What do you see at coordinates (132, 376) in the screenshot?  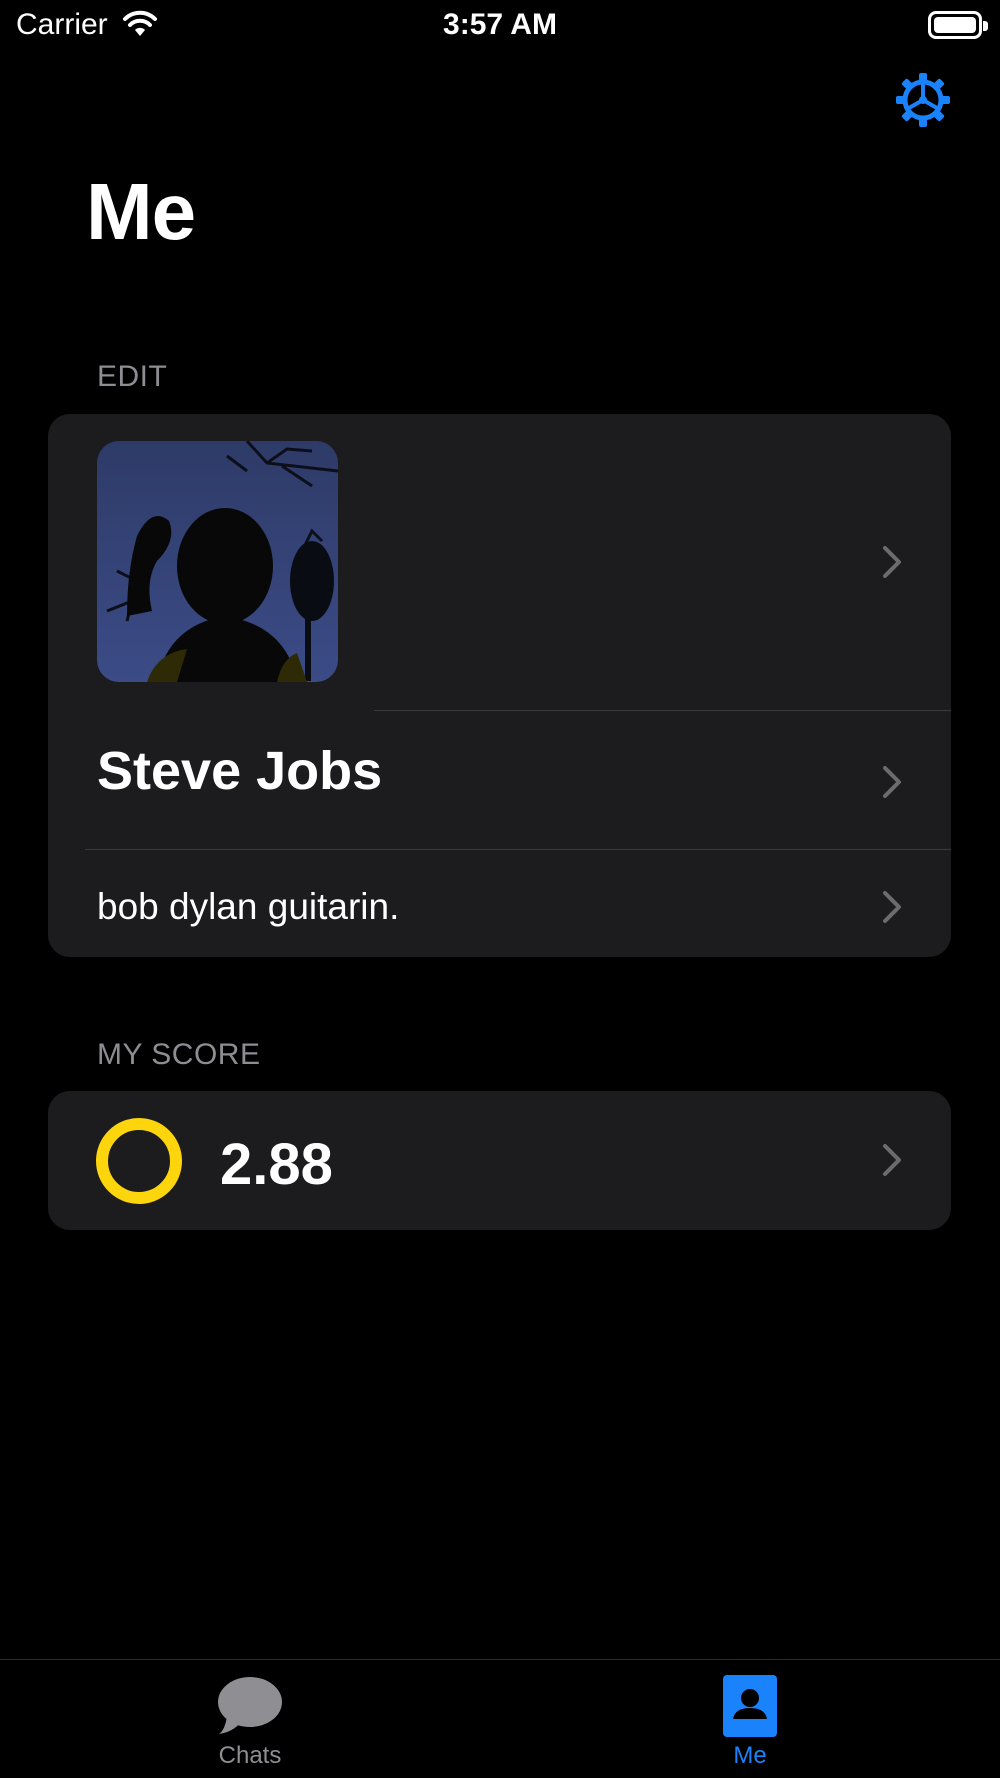 I see `section-header-edit: EDIT` at bounding box center [132, 376].